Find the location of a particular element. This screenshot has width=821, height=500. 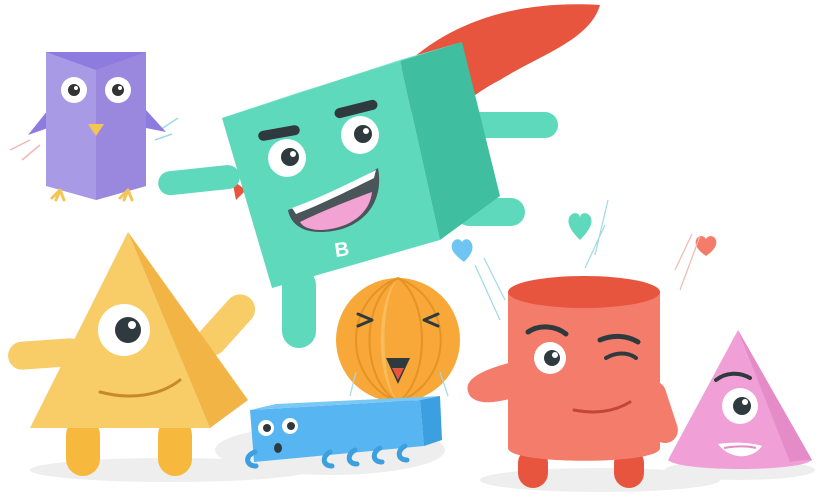

owl-prism-character is located at coordinates (94, 127).